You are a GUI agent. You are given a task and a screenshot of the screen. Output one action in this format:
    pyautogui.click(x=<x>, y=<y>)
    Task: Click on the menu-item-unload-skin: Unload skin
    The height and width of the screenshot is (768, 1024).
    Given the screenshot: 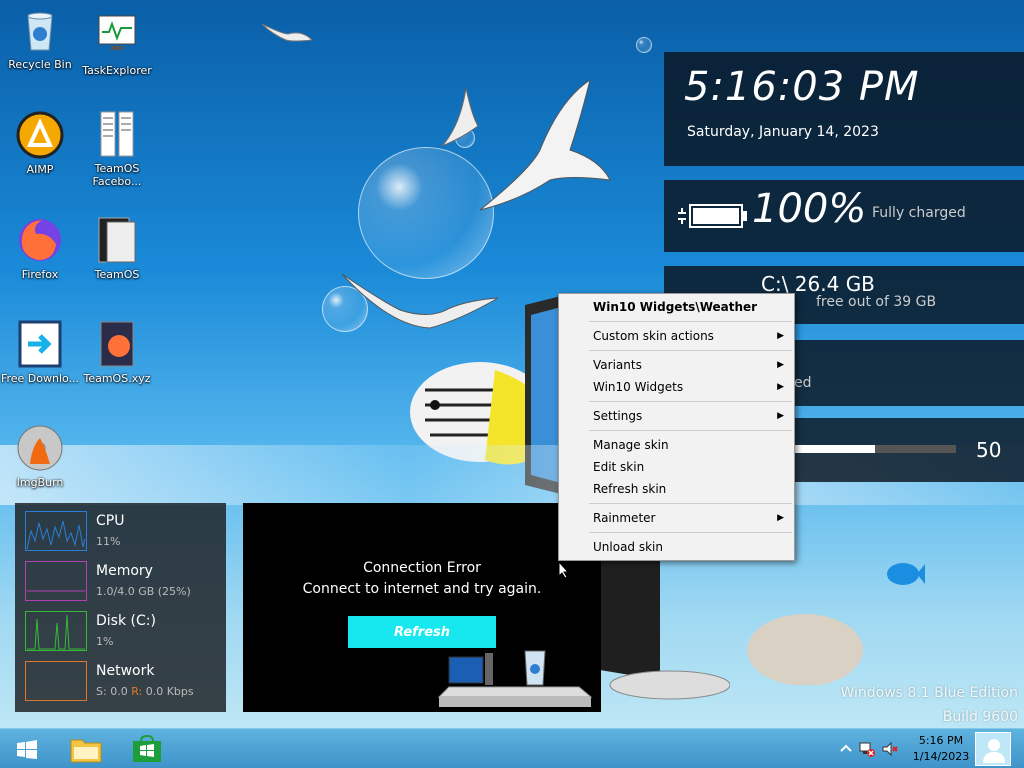 What is the action you would take?
    pyautogui.click(x=676, y=547)
    